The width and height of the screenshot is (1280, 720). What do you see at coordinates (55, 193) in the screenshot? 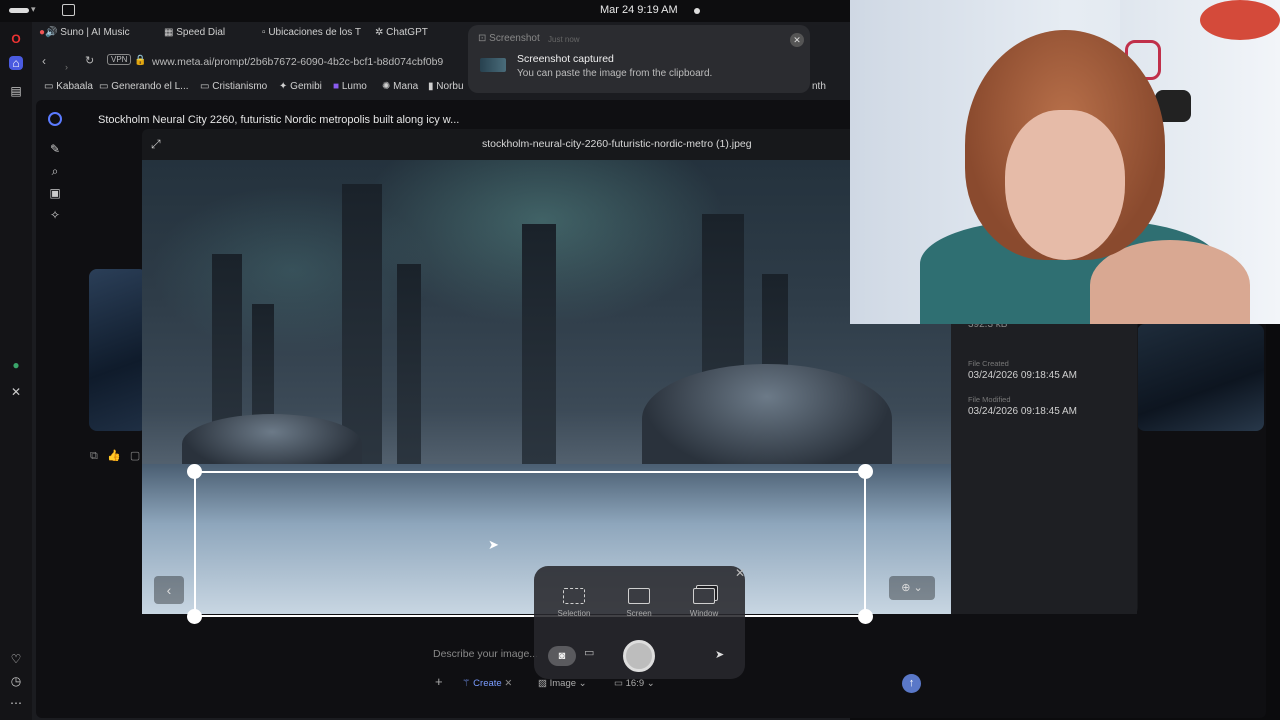
I see `library-icon: ▣` at bounding box center [55, 193].